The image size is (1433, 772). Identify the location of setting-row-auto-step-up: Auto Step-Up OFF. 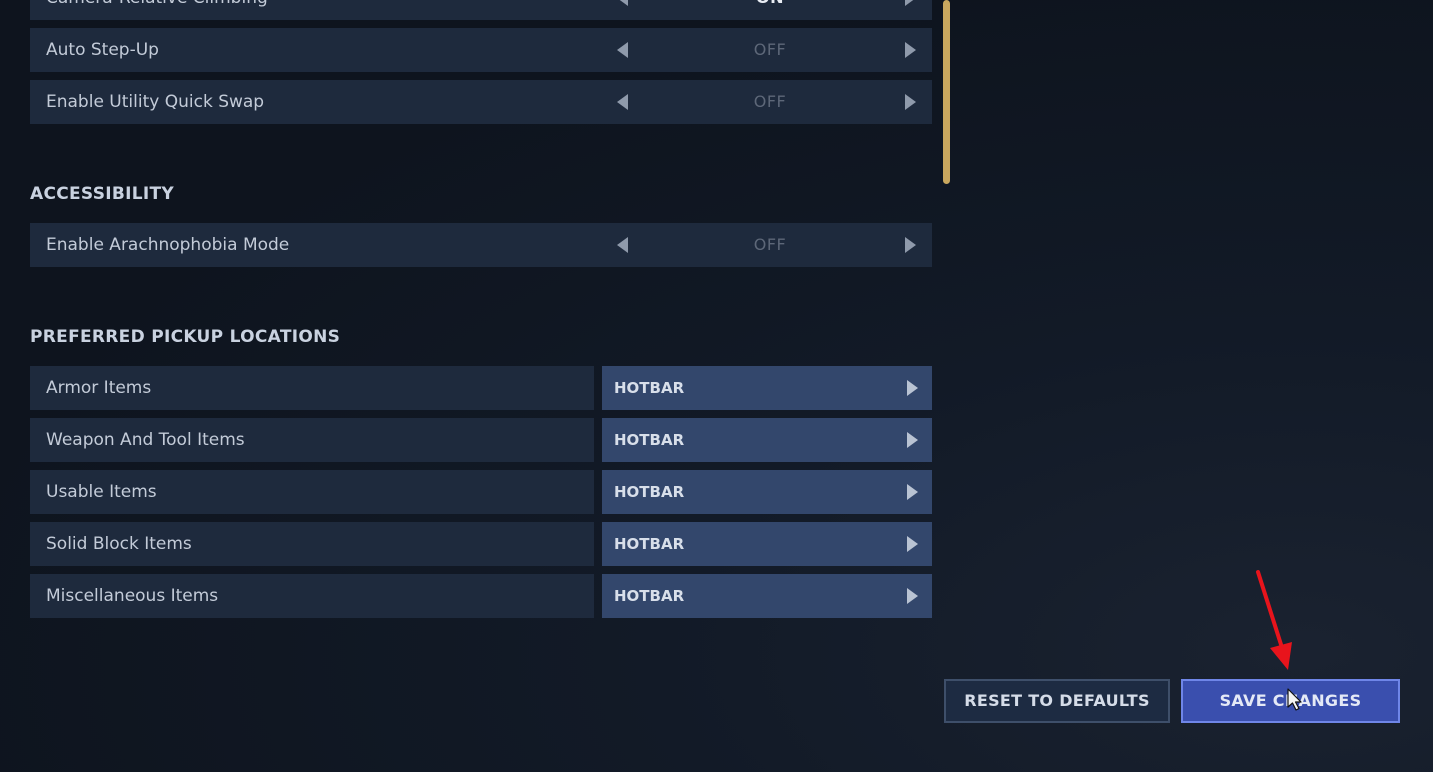
(481, 50).